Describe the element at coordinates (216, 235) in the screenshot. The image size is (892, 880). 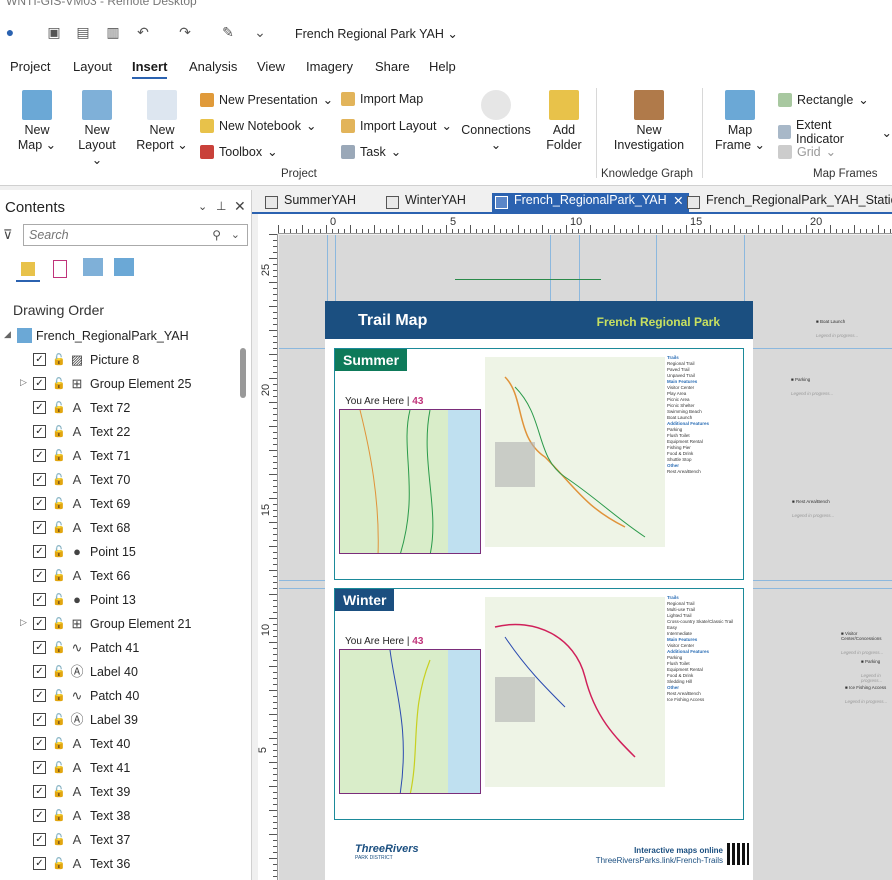
I see `search-icon: ⚲` at that location.